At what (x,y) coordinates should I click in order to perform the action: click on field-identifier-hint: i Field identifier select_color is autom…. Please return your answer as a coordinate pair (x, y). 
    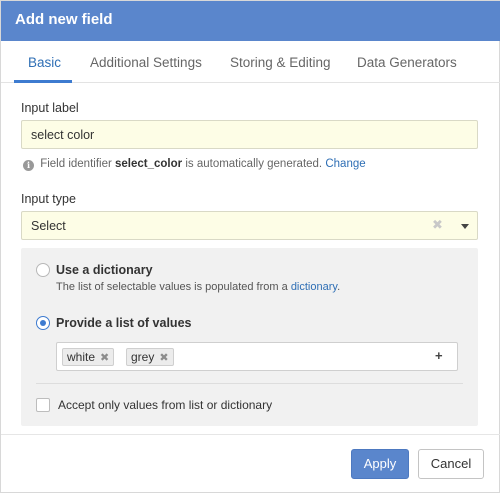
    Looking at the image, I should click on (194, 164).